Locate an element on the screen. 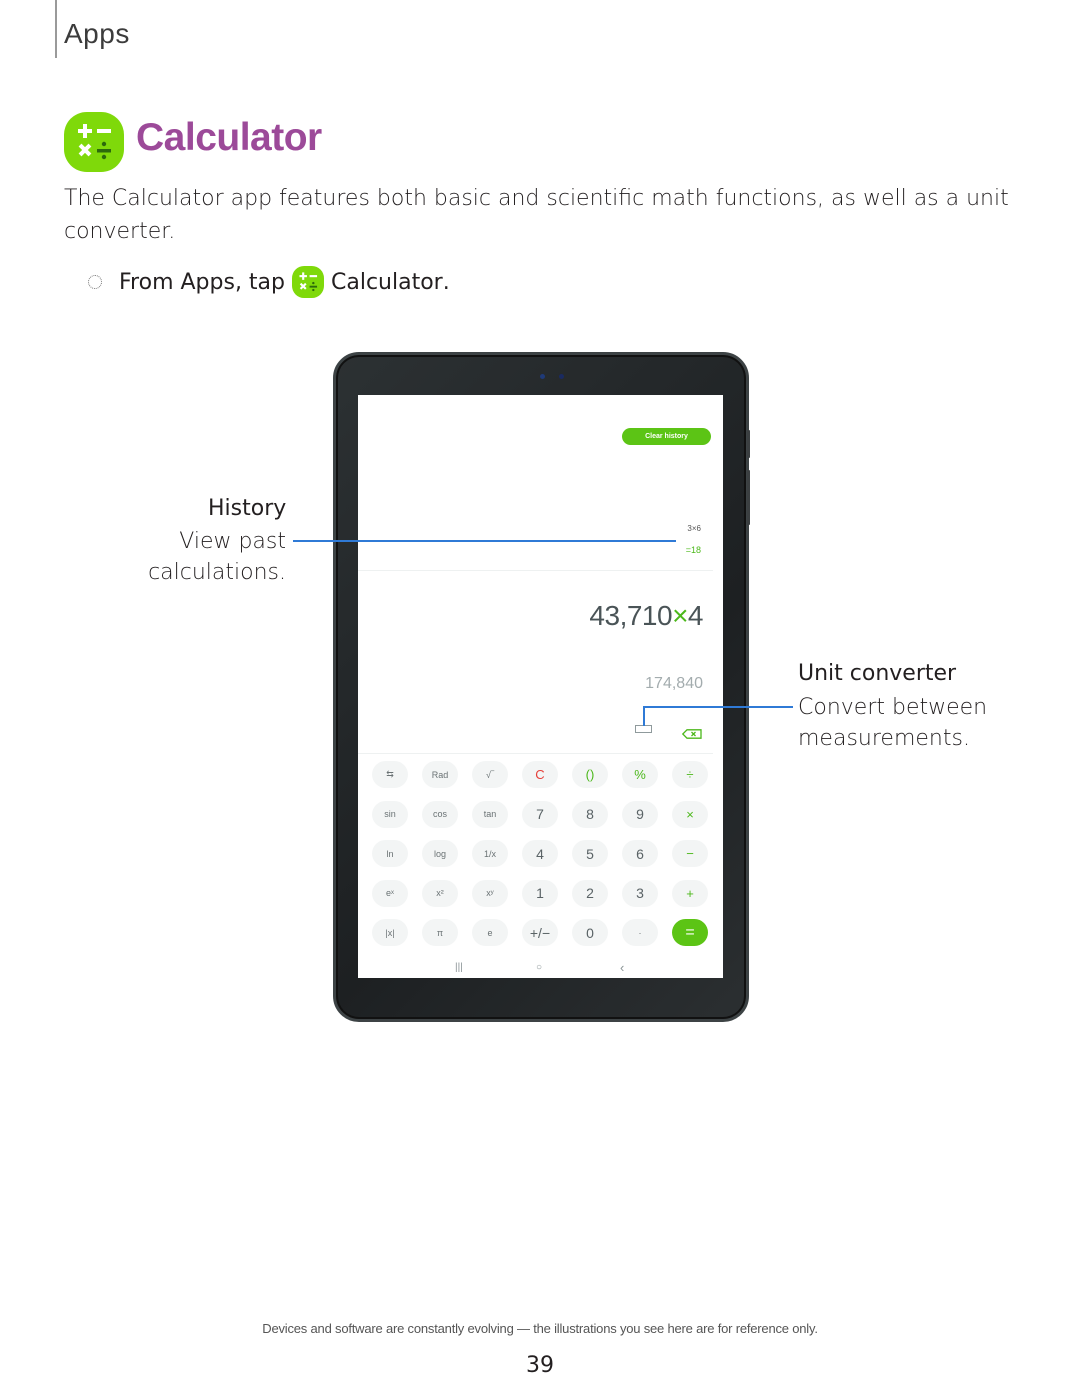 This screenshot has height=1397, width=1080. key-0: 0 is located at coordinates (590, 932).